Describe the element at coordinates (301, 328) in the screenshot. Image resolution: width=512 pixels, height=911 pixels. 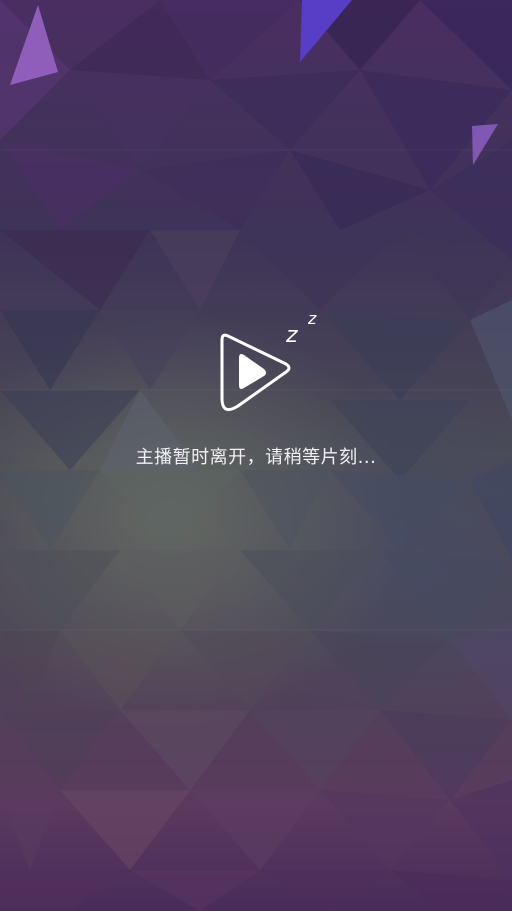
I see `zz-sleep-icon: z z` at that location.